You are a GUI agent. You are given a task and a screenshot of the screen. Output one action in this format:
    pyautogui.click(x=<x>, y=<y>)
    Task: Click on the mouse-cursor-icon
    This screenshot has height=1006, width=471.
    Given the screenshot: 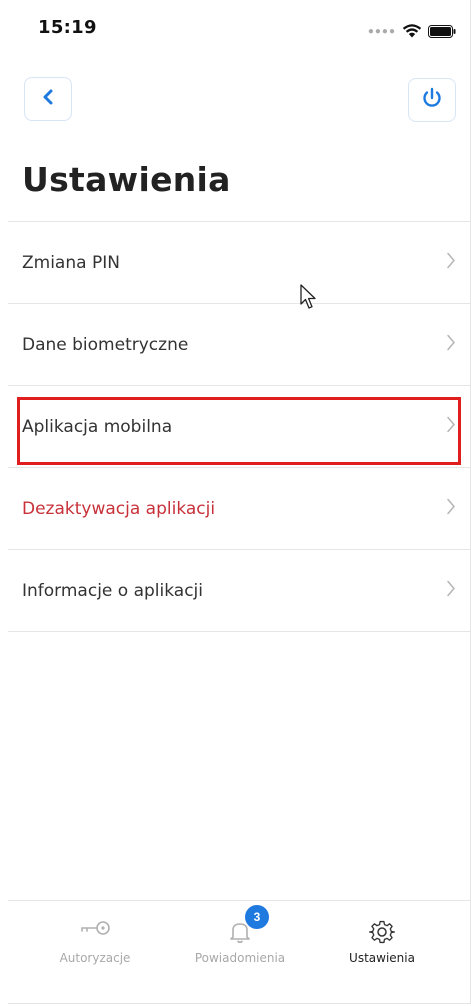 What is the action you would take?
    pyautogui.click(x=309, y=299)
    